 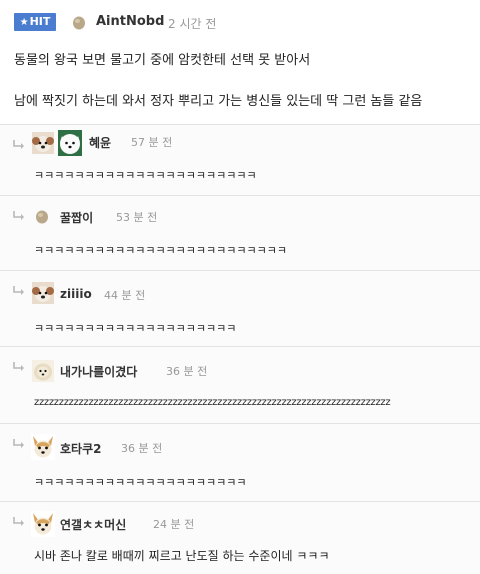 What do you see at coordinates (130, 21) in the screenshot?
I see `post-author: AintNobd` at bounding box center [130, 21].